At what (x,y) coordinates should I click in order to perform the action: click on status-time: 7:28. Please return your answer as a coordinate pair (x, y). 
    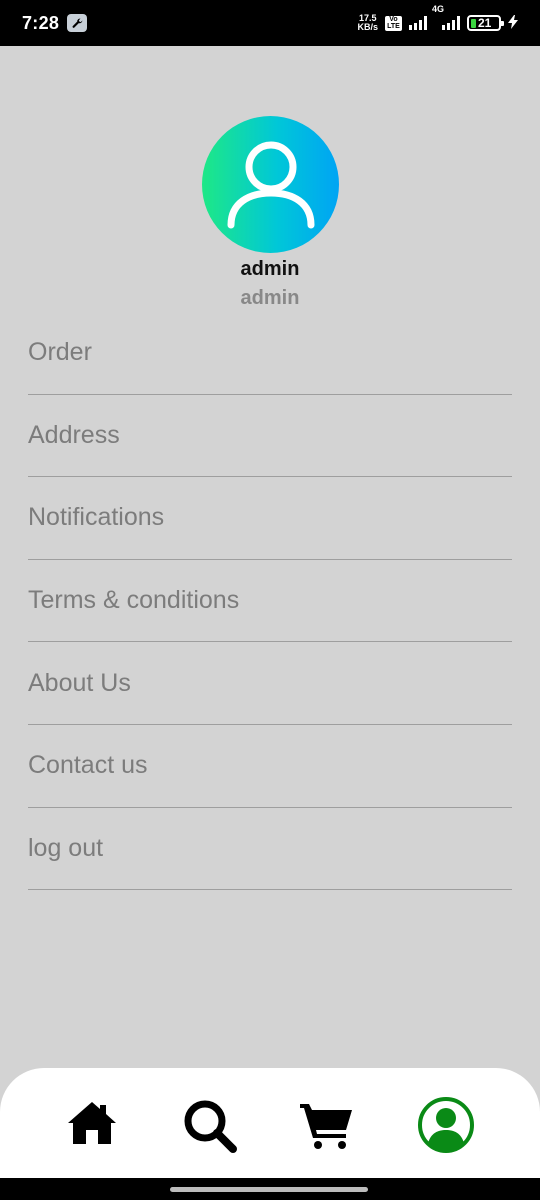
    Looking at the image, I should click on (41, 22).